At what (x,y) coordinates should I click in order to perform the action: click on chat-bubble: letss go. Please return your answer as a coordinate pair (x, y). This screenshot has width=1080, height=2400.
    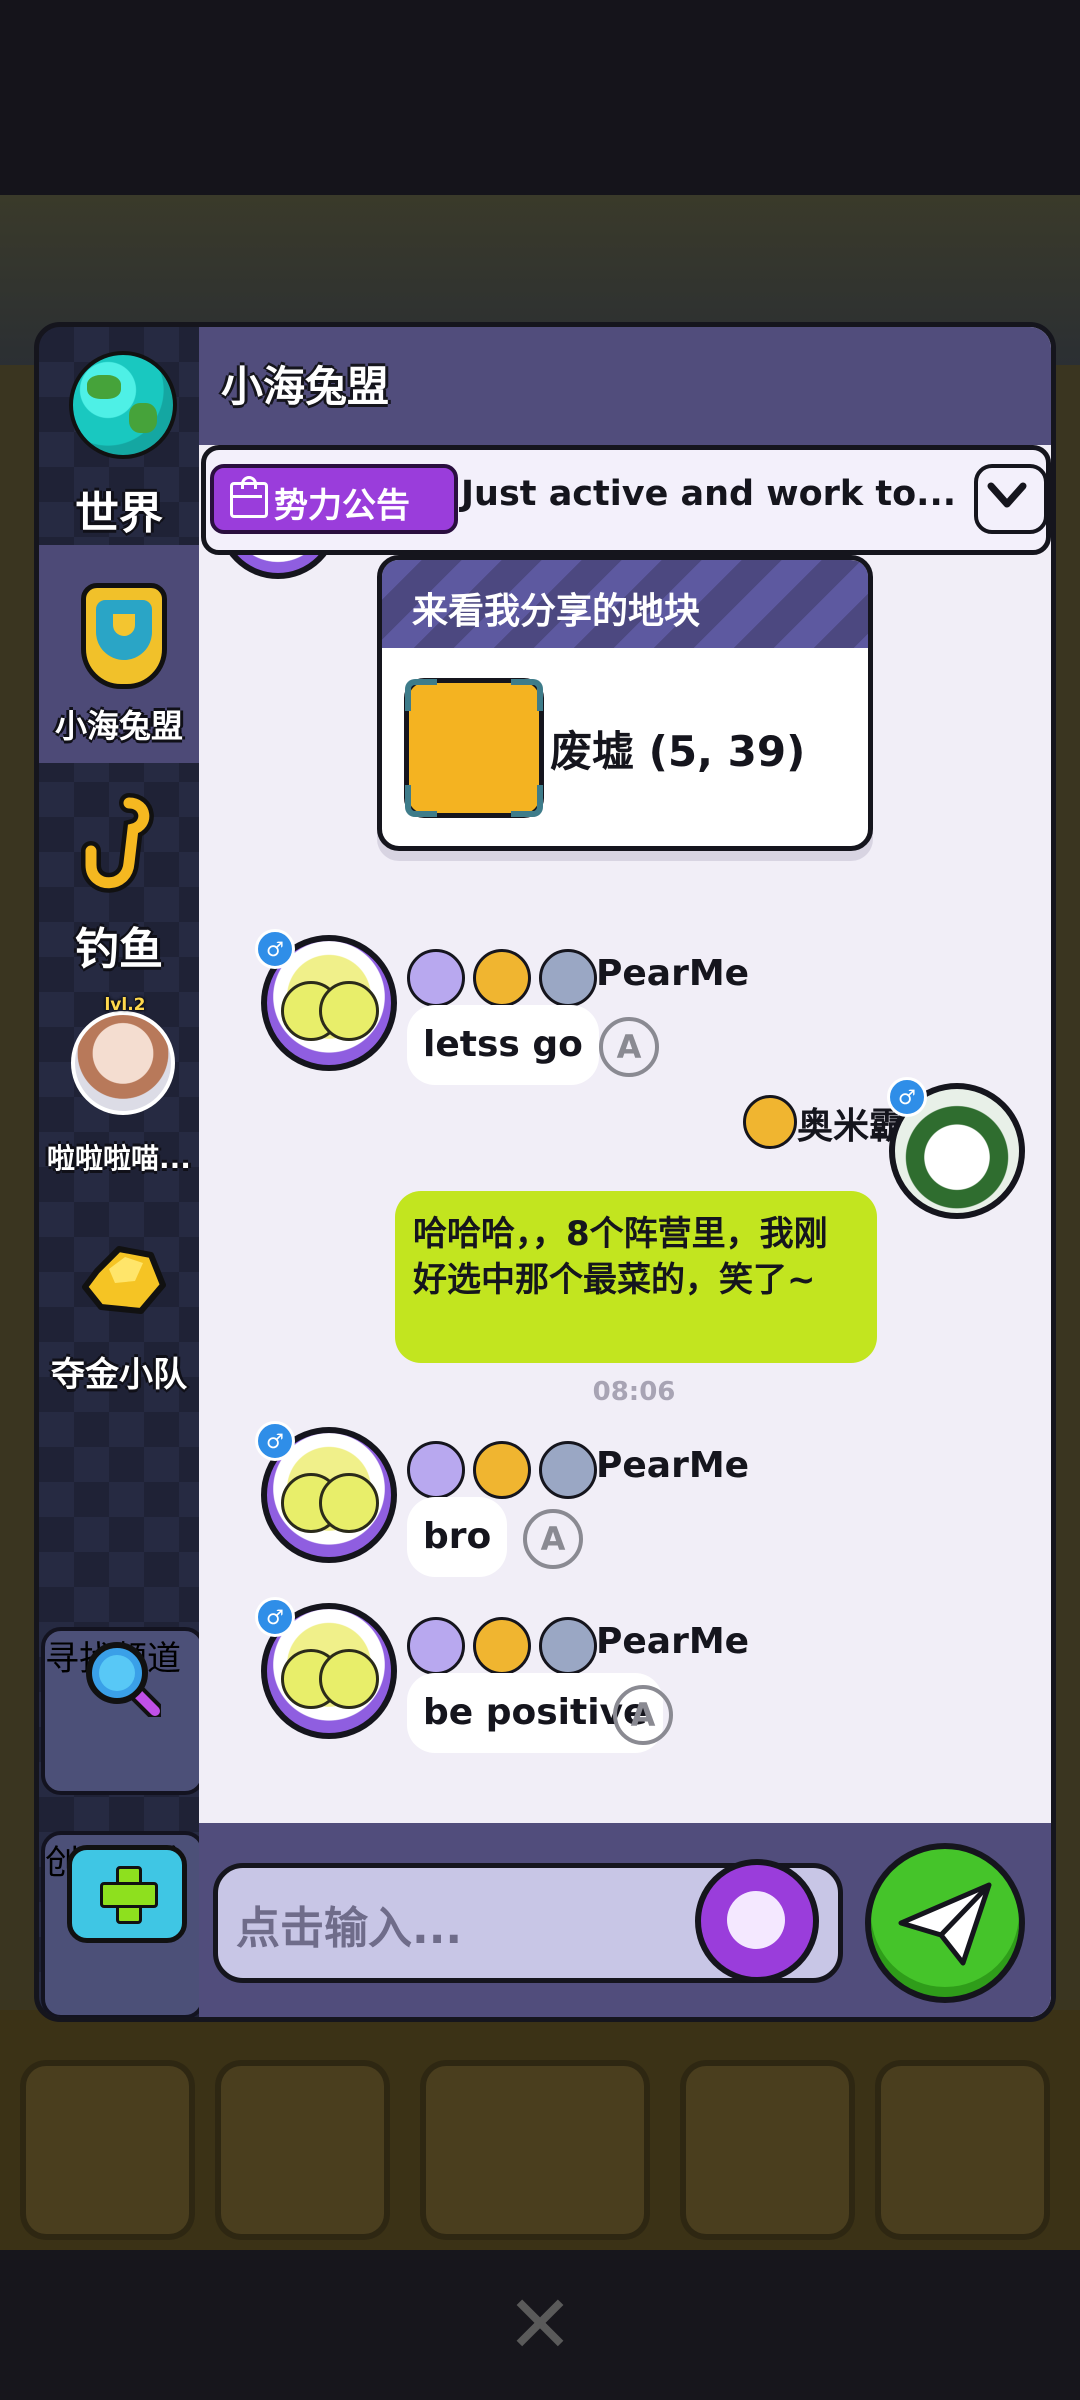
    Looking at the image, I should click on (503, 1045).